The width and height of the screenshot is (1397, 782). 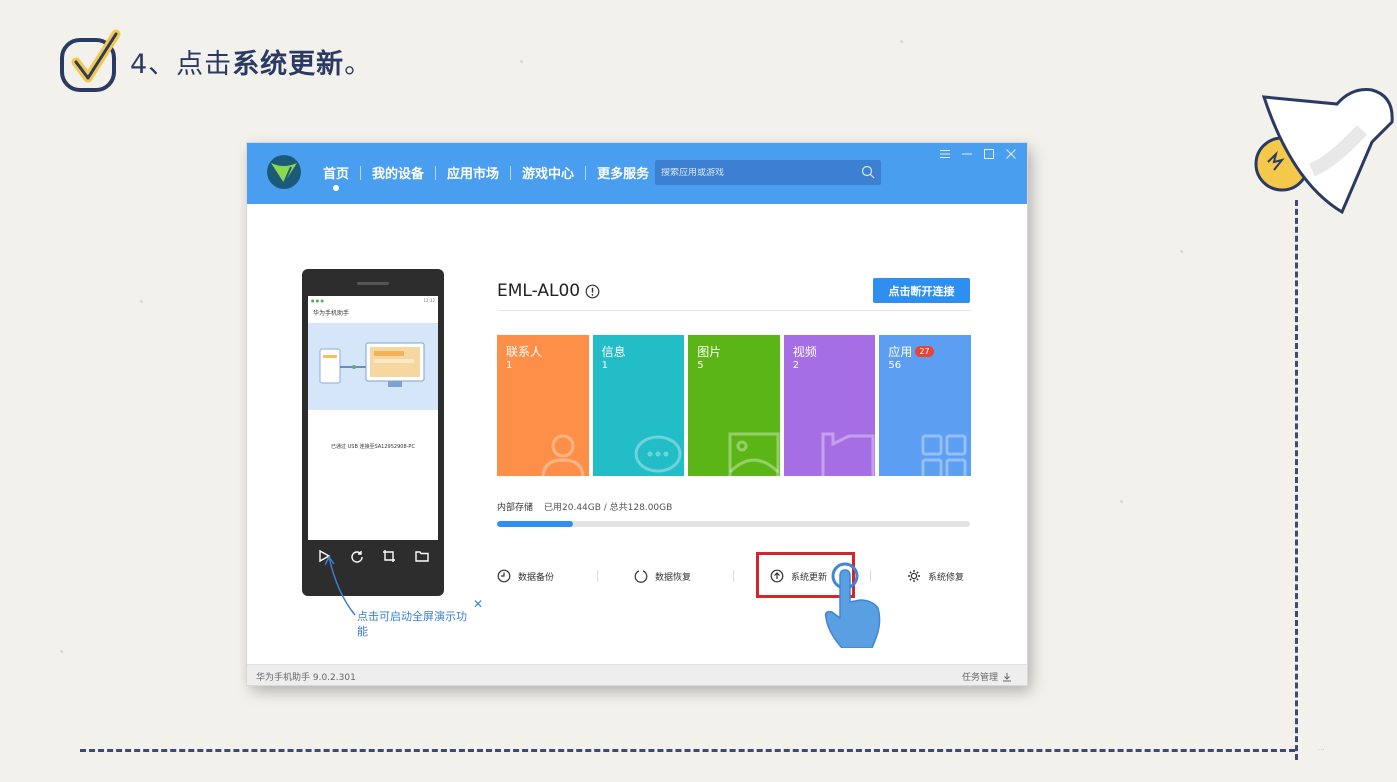 I want to click on nav-home: 首页, so click(x=336, y=177).